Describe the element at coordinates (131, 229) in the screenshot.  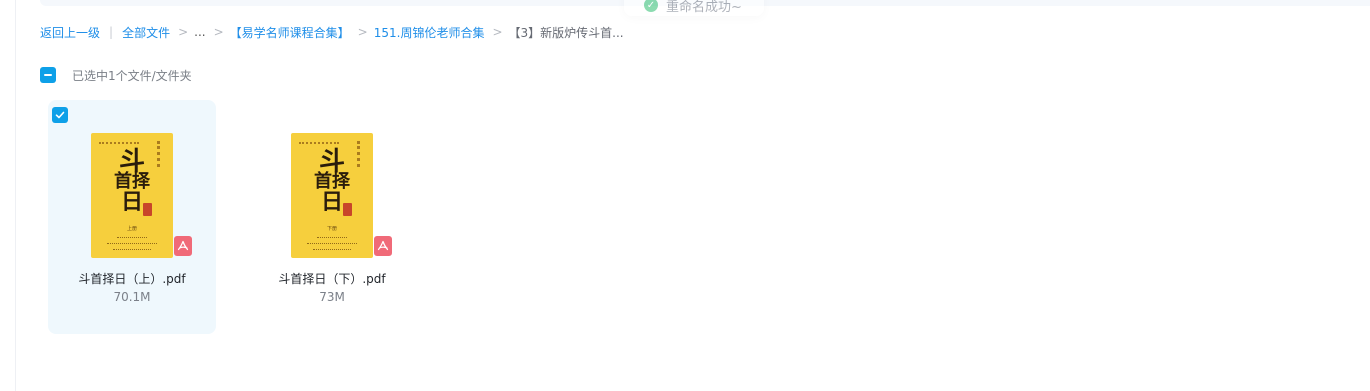
I see `cover-volume: 上册` at that location.